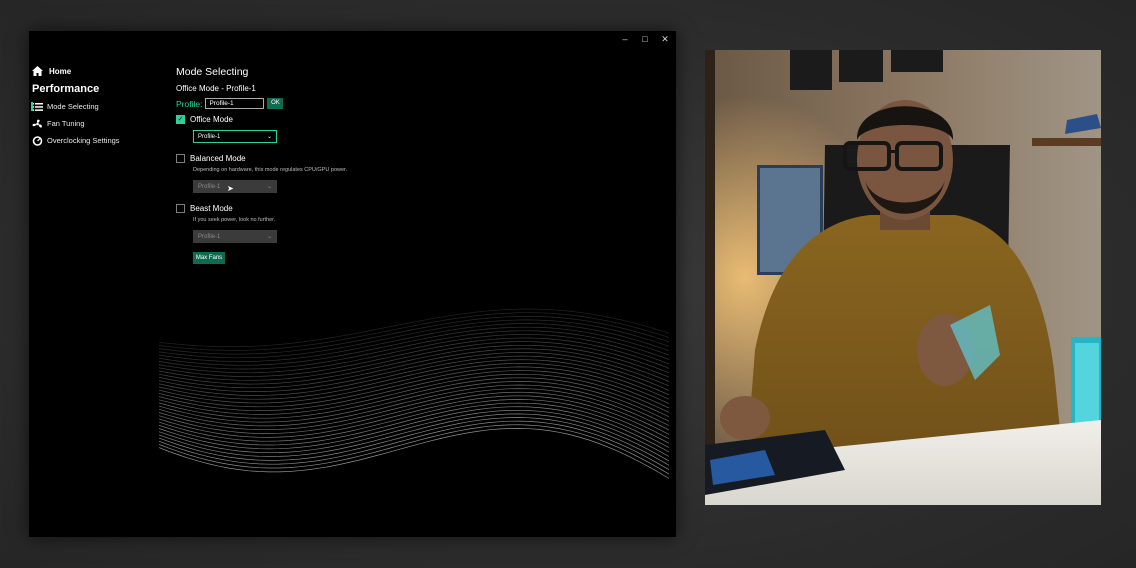  What do you see at coordinates (37, 71) in the screenshot?
I see `home-icon` at bounding box center [37, 71].